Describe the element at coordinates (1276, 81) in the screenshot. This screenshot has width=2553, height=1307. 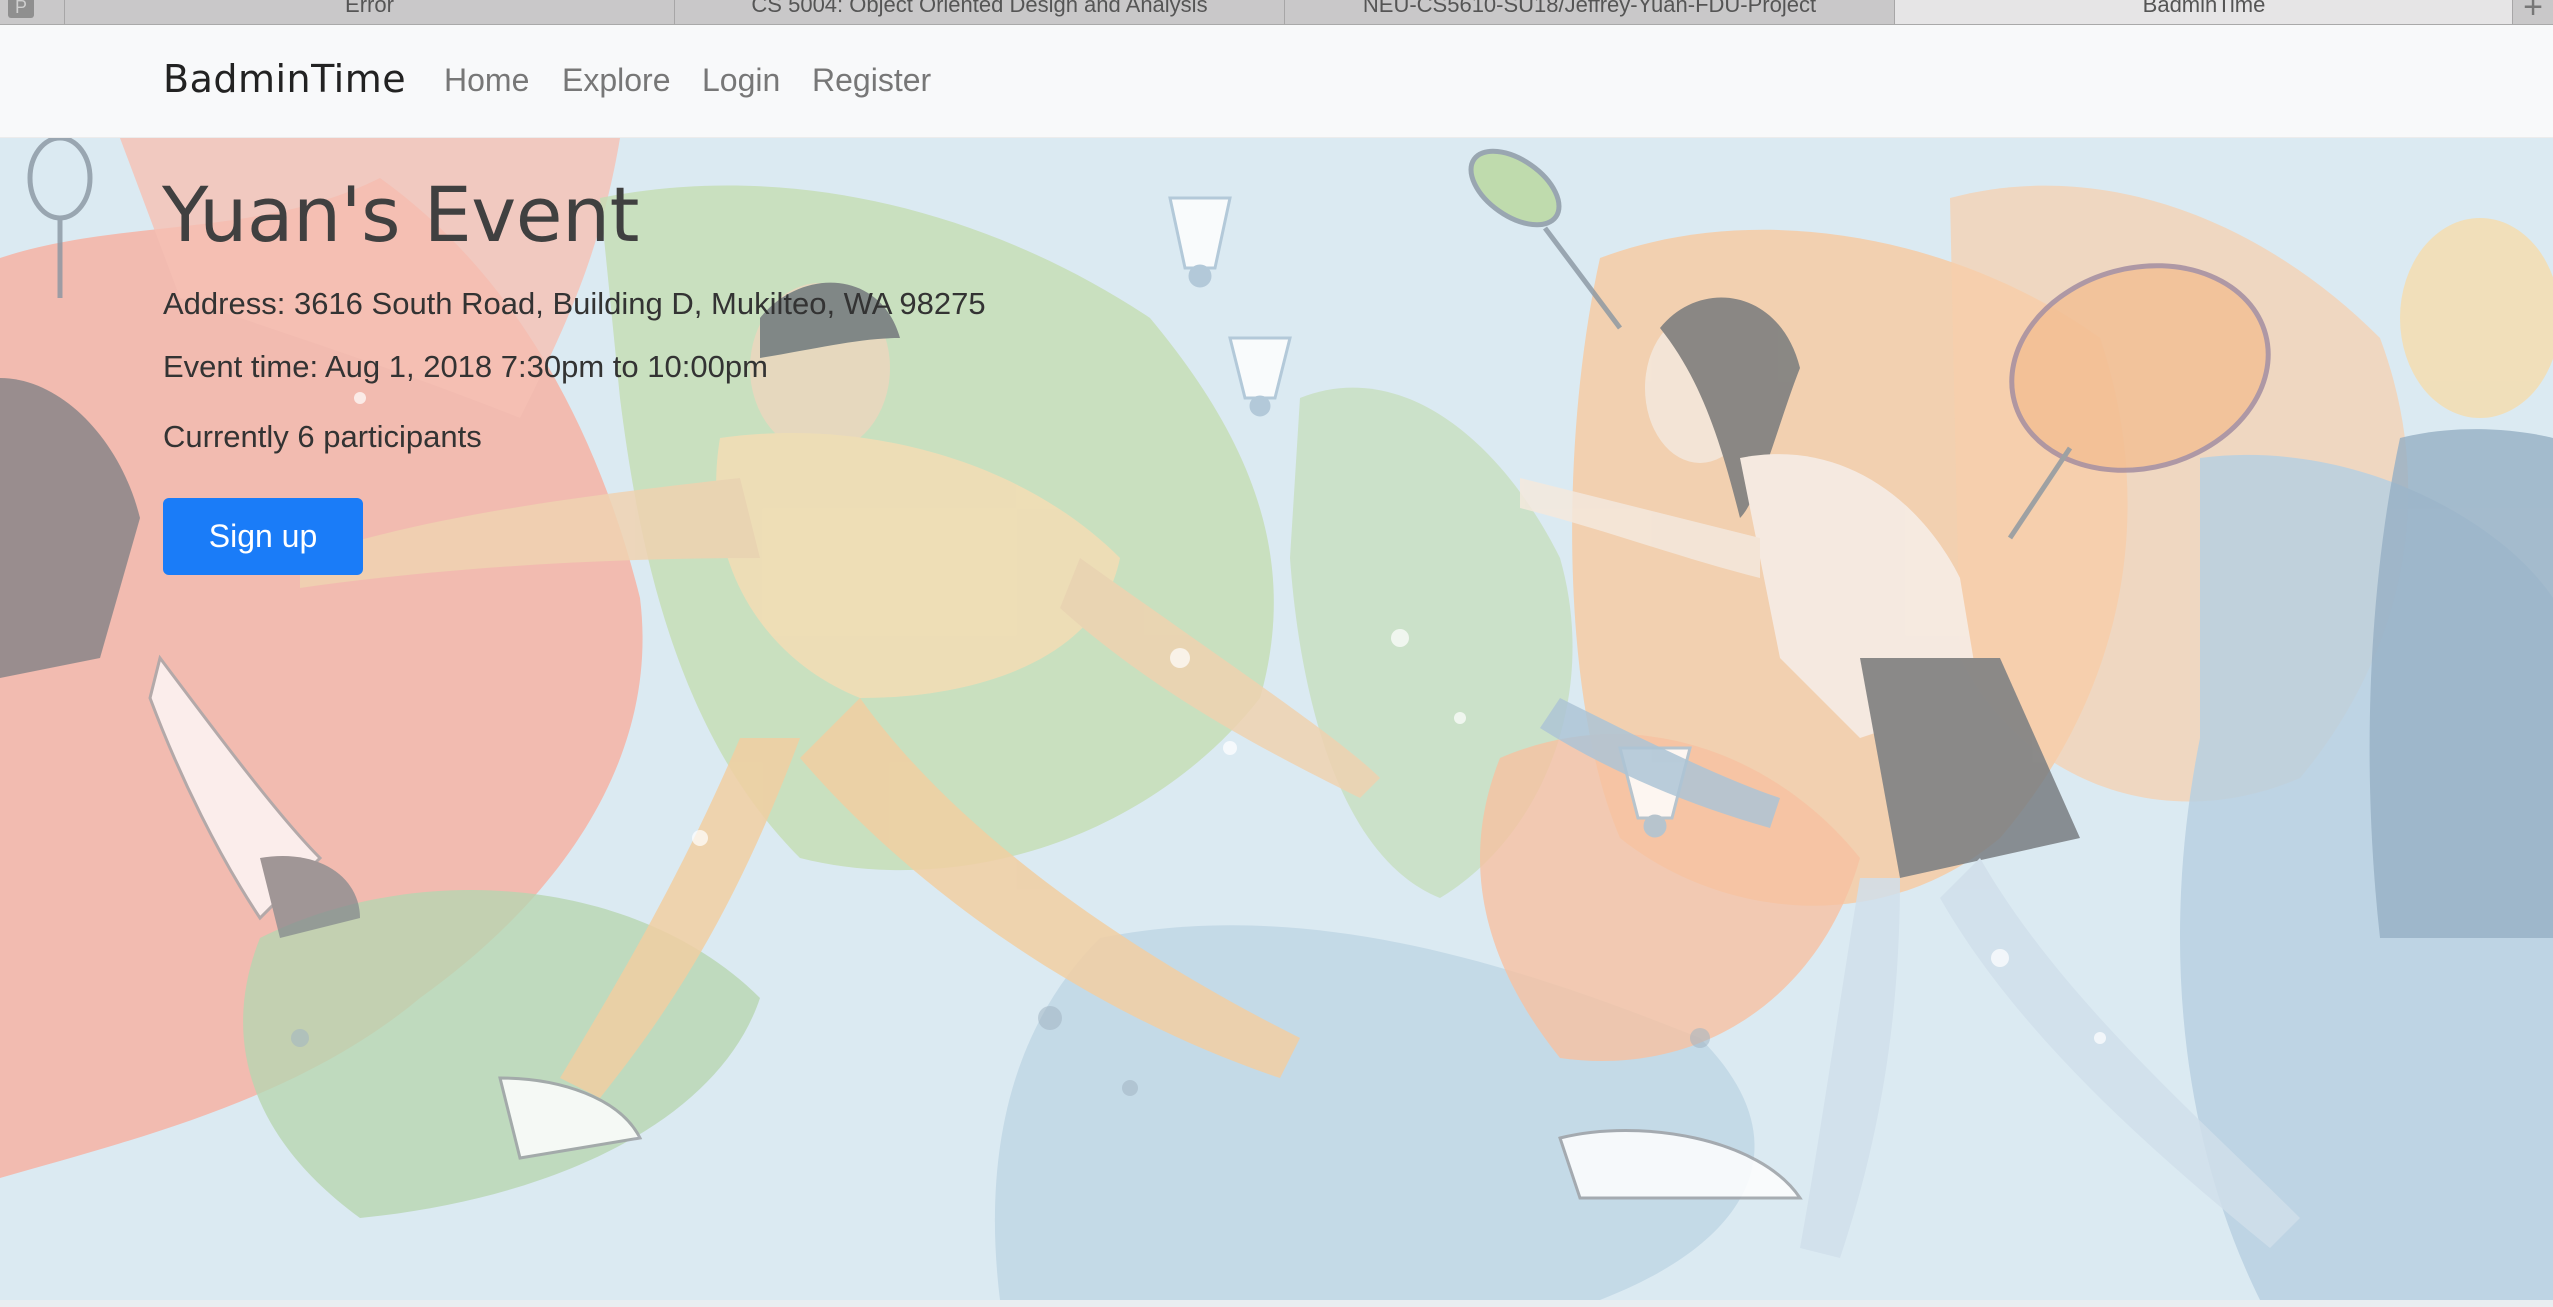
I see `site-navbar: BadminTime Home Explore Login Register` at that location.